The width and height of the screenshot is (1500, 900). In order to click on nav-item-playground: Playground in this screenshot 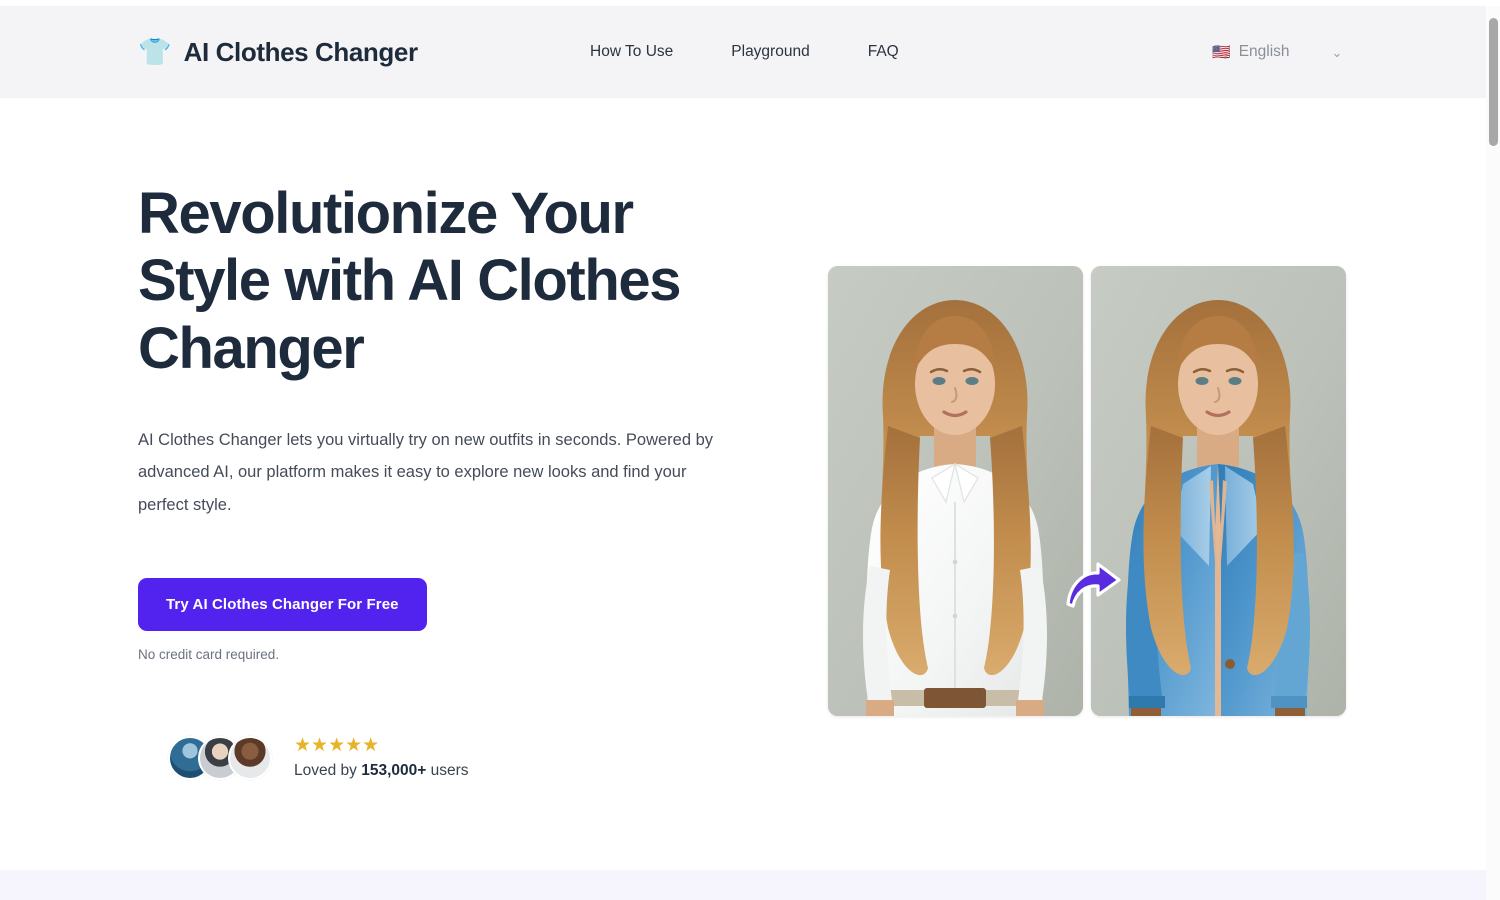, I will do `click(770, 52)`.